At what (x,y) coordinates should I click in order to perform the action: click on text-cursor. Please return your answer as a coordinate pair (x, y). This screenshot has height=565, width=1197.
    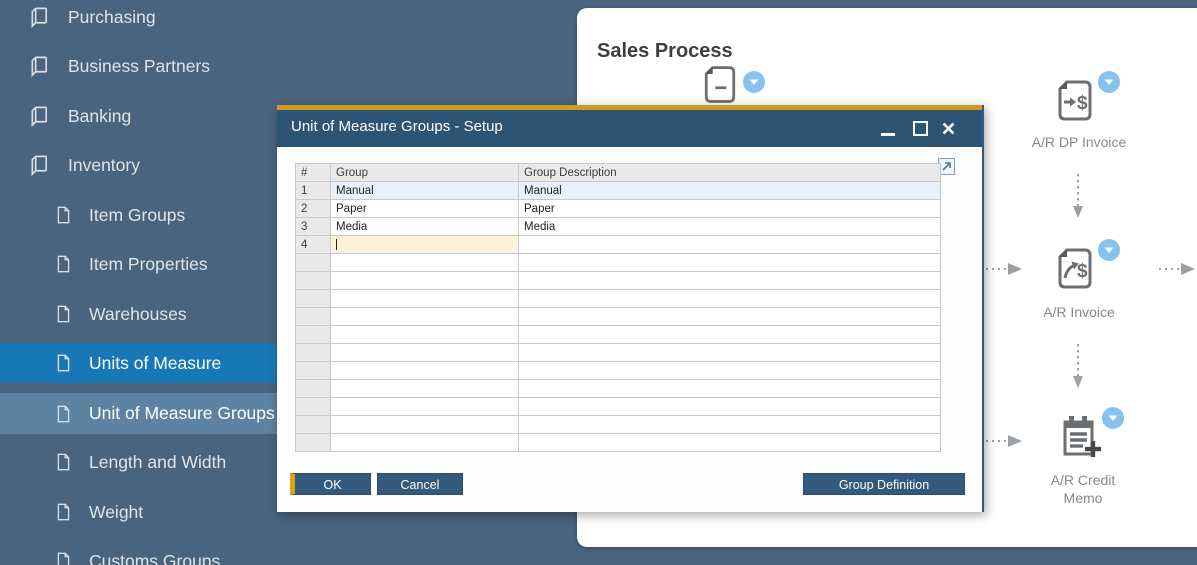
    Looking at the image, I should click on (336, 244).